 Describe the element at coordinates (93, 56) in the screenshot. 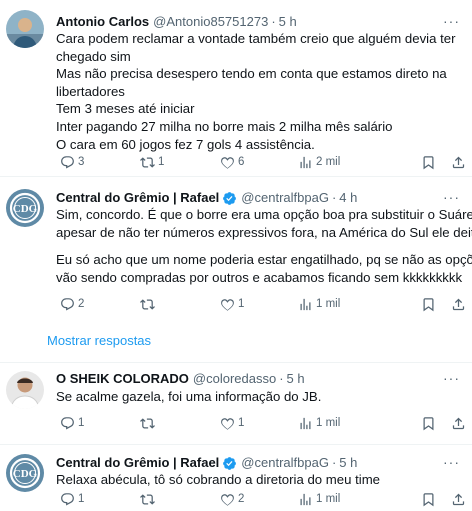

I see `text-line: chegado sim` at that location.